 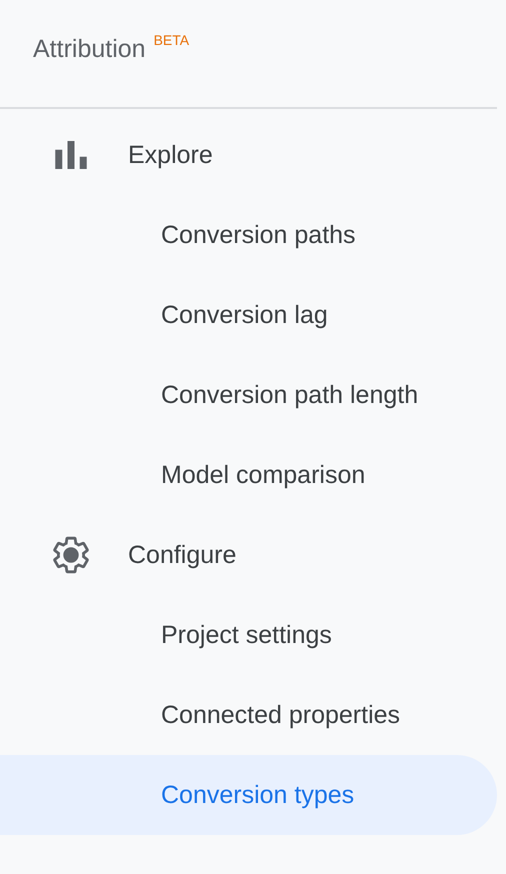 What do you see at coordinates (89, 49) in the screenshot?
I see `app-title: Attribution` at bounding box center [89, 49].